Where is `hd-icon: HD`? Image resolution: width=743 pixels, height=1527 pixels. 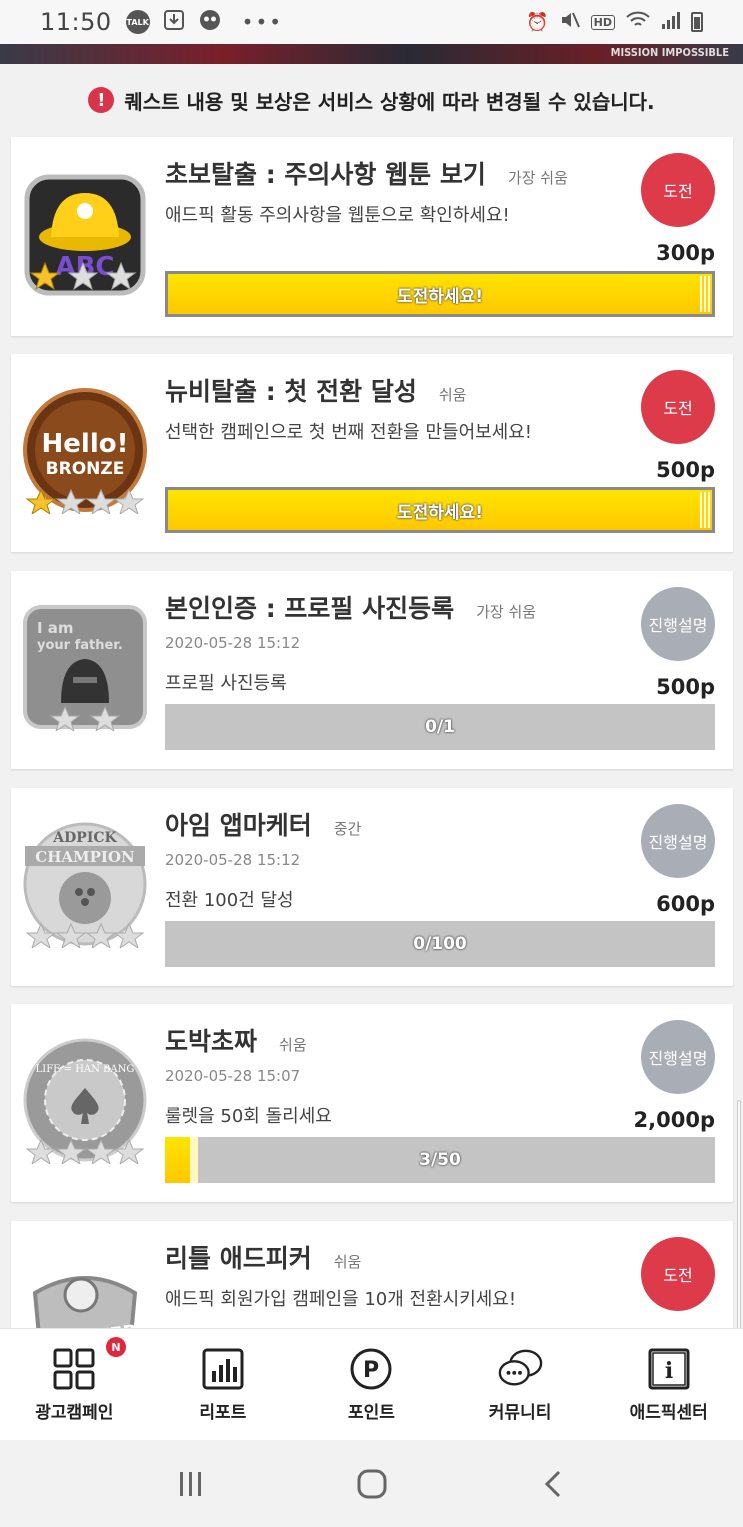
hd-icon: HD is located at coordinates (602, 22).